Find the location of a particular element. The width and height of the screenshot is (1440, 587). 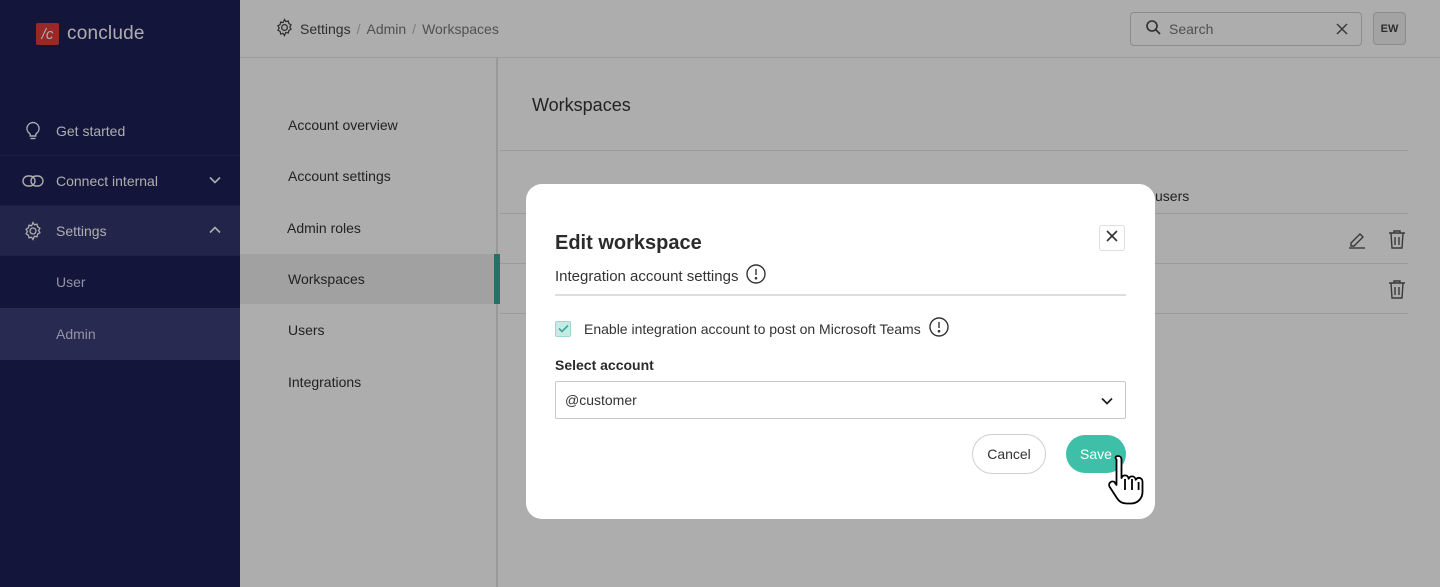

subtitle-text: Integration account settings is located at coordinates (647, 276).